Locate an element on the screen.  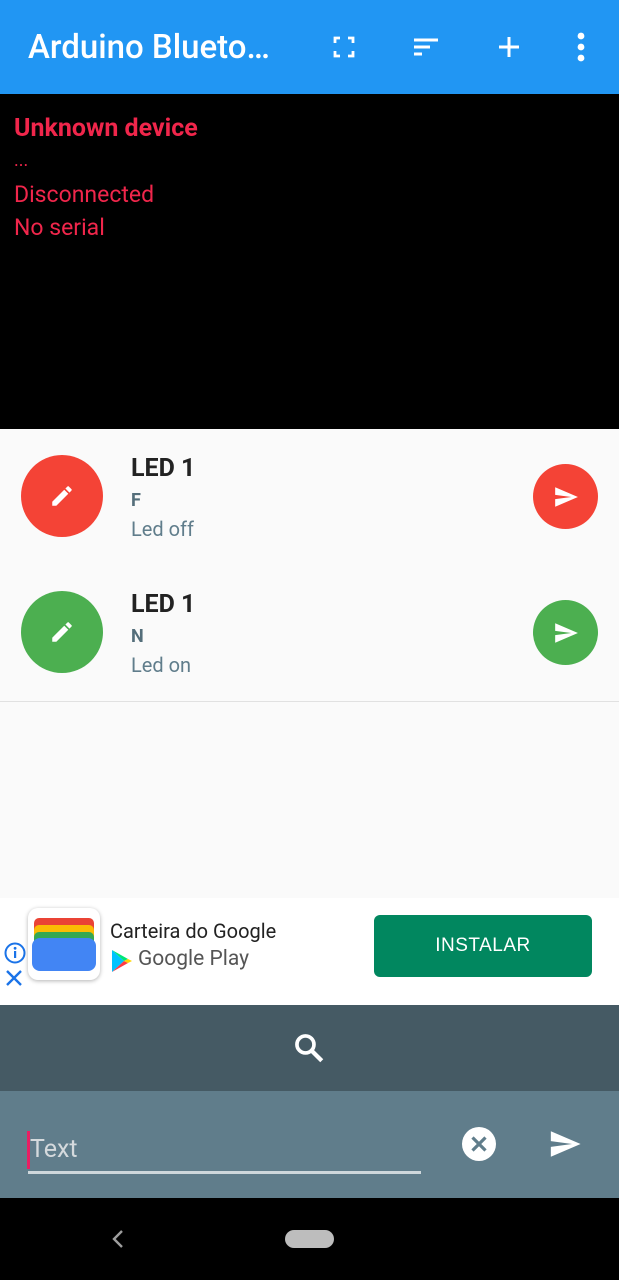
more-vert-icon is located at coordinates (581, 47).